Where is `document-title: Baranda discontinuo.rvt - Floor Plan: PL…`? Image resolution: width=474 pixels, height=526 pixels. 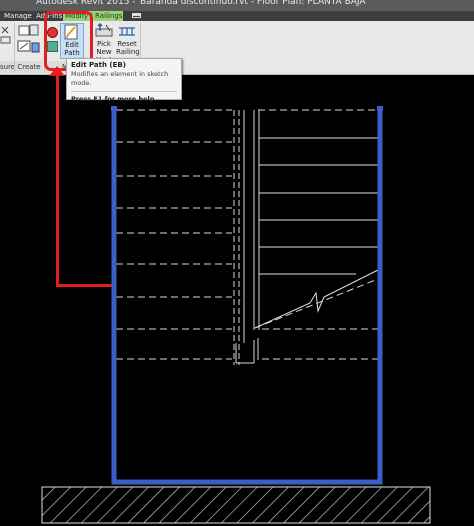 document-title: Baranda discontinuo.rvt - Floor Plan: PL… is located at coordinates (253, 3).